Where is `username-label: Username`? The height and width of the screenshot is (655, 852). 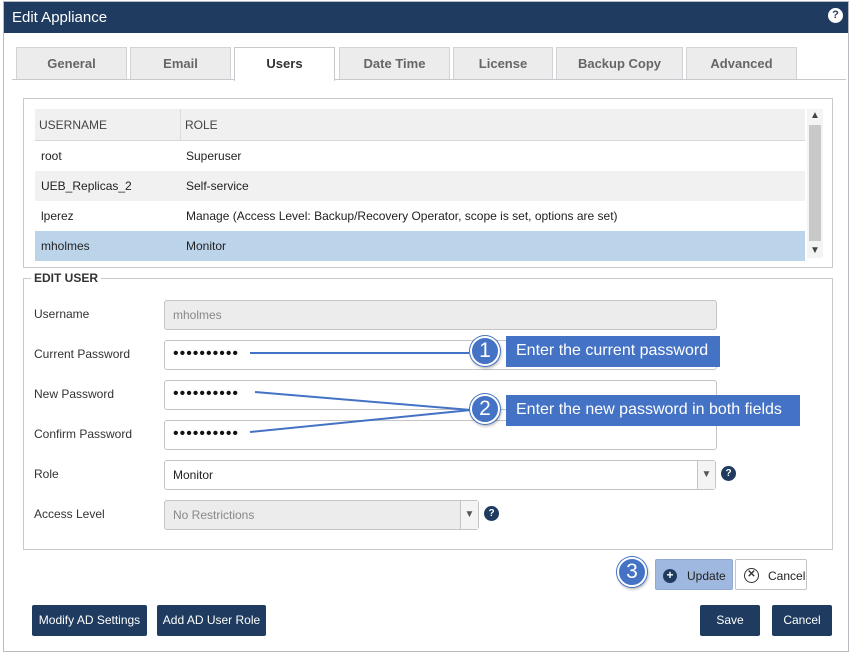
username-label: Username is located at coordinates (62, 314).